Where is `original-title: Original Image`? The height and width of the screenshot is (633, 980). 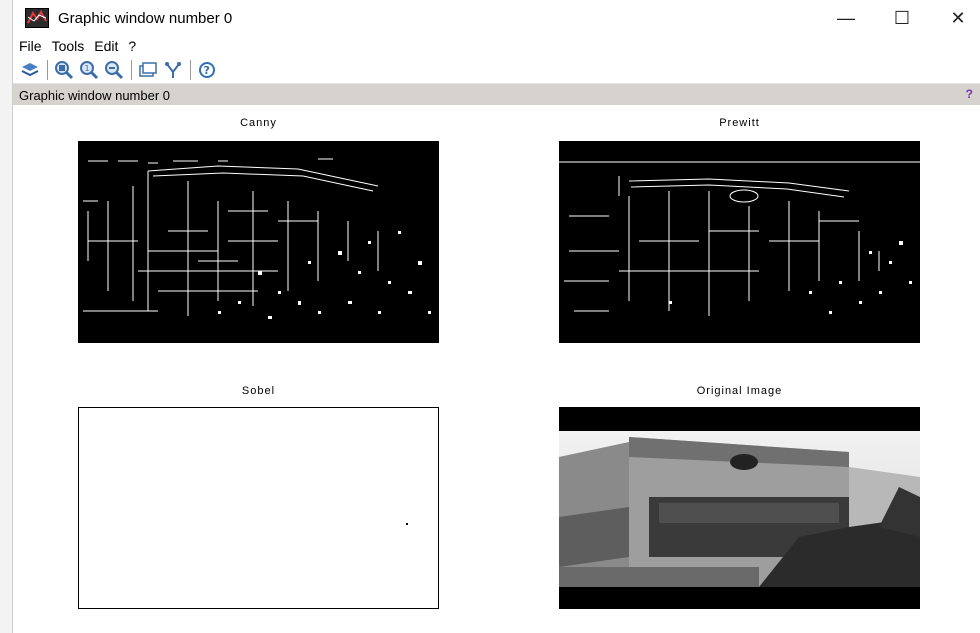
original-title: Original Image is located at coordinates (739, 391).